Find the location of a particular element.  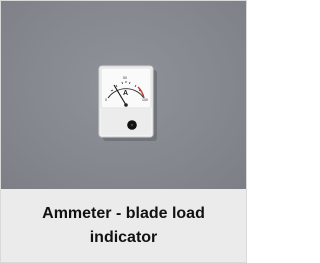

ammeter-icon: 0 50 100 A is located at coordinates (127, 103).